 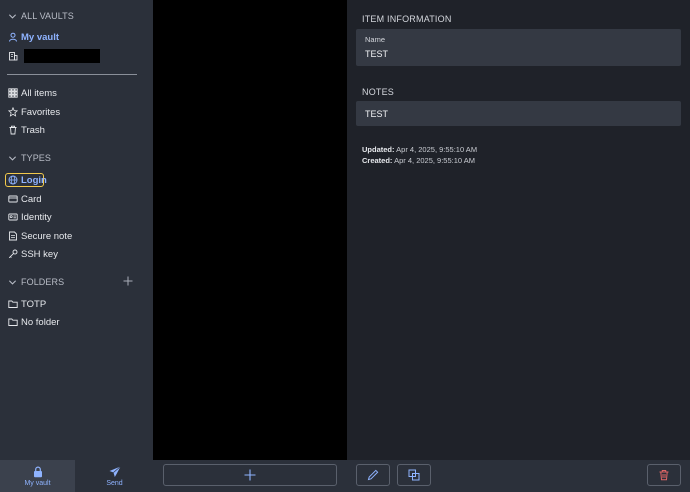 I want to click on globe-icon, so click(x=12, y=180).